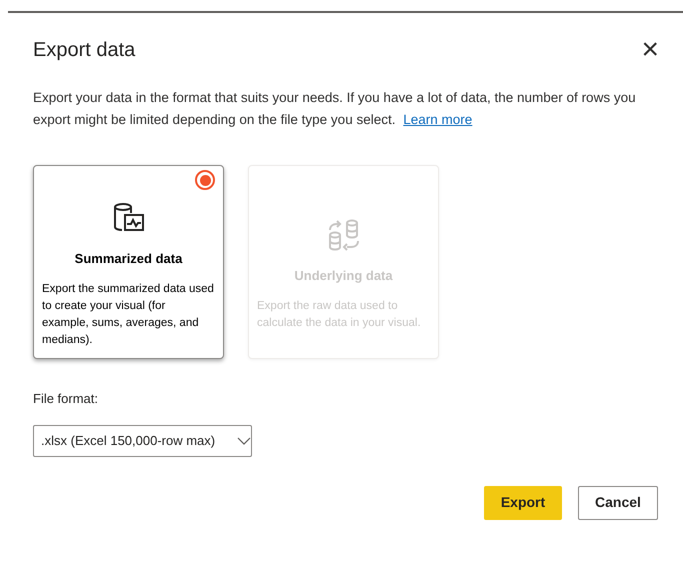  I want to click on field-label: File format:, so click(66, 399).